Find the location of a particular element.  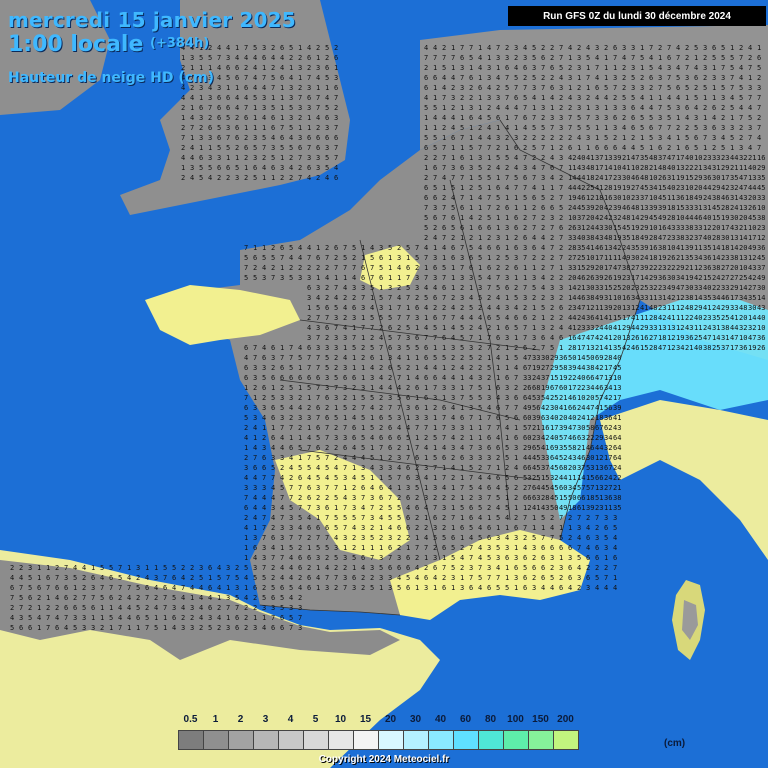

snow-depth-value: 35 is located at coordinates (689, 258).